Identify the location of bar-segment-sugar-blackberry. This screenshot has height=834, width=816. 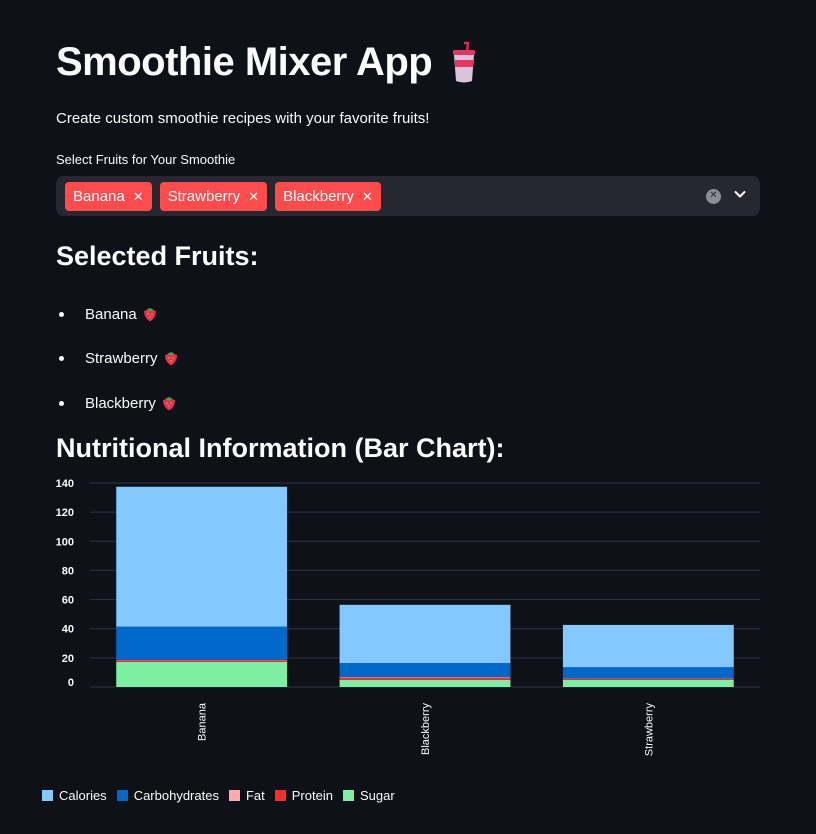
(425, 683).